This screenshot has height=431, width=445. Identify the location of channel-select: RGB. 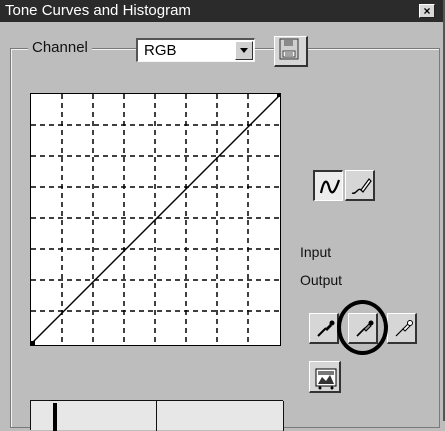
(195, 50).